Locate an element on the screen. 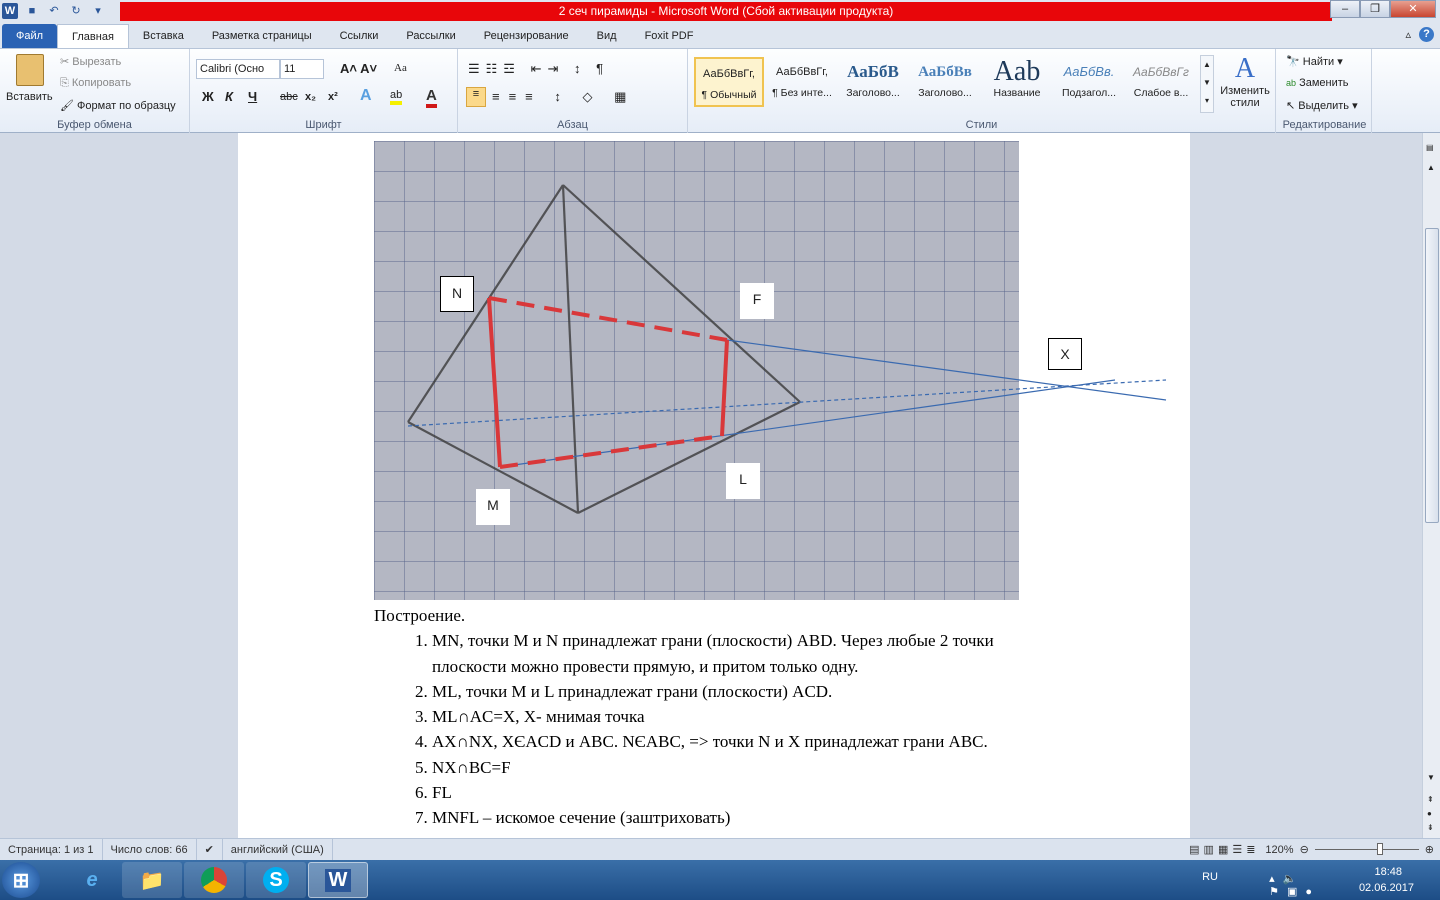  grow-font-icon: A˄ A˅ is located at coordinates (358, 68).